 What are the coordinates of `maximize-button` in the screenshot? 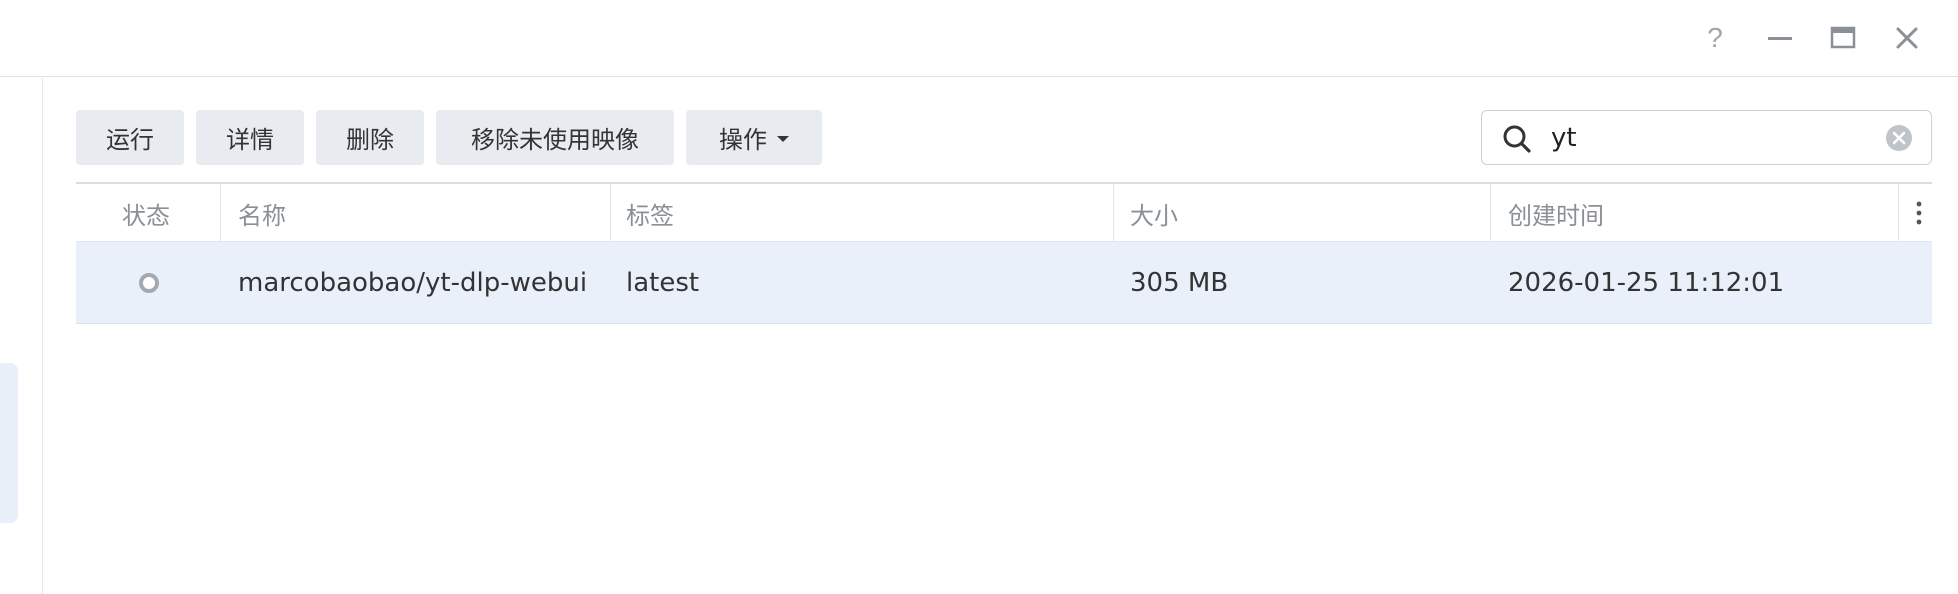 It's located at (1843, 38).